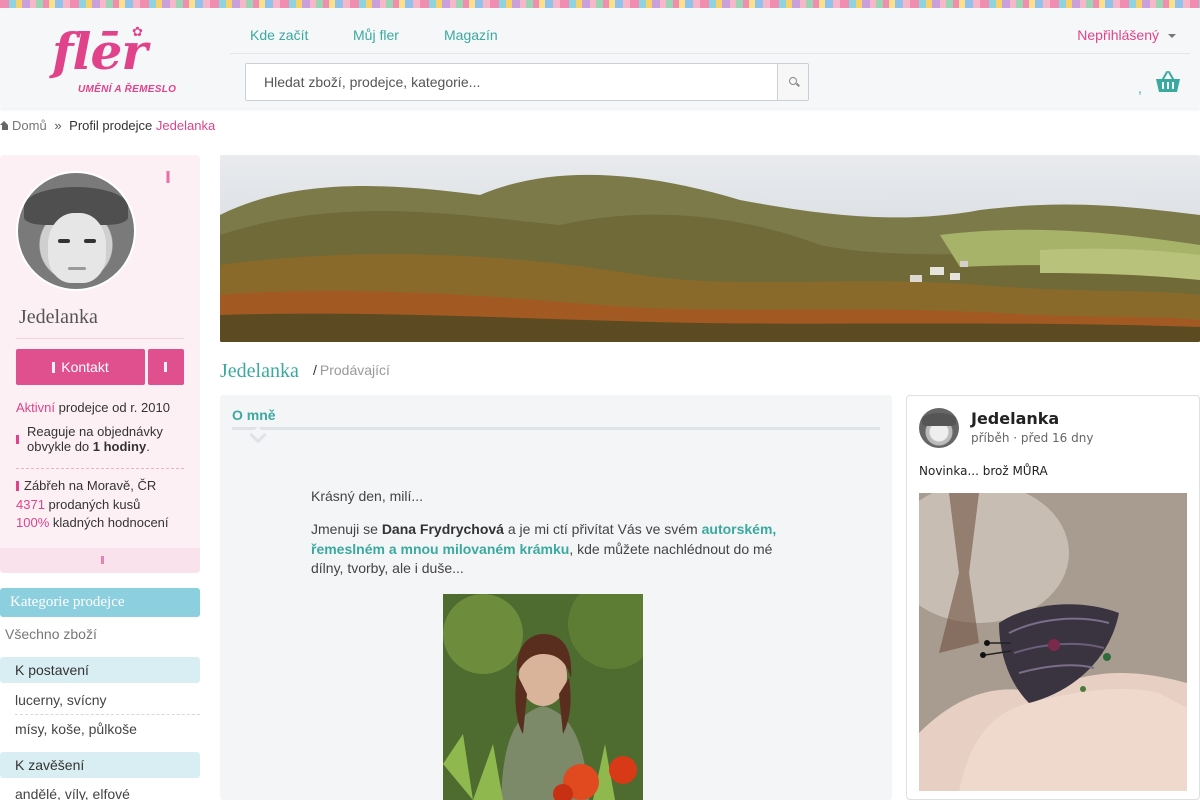 The width and height of the screenshot is (1200, 800). I want to click on sold-count: 4371 prodaných kusů, so click(78, 504).